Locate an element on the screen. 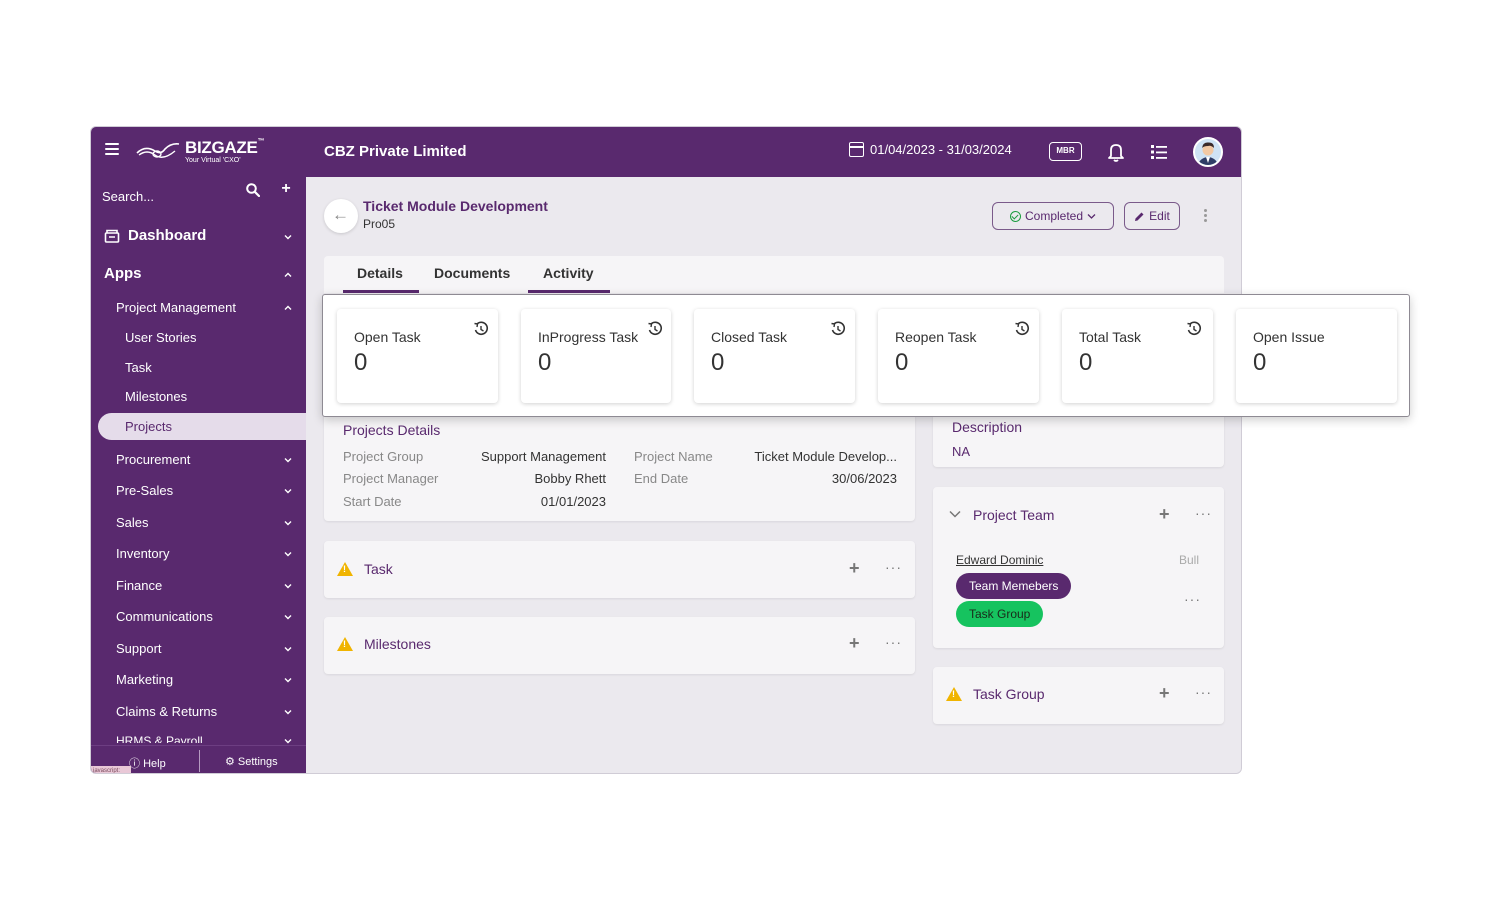  field-label: Project Name is located at coordinates (673, 456).